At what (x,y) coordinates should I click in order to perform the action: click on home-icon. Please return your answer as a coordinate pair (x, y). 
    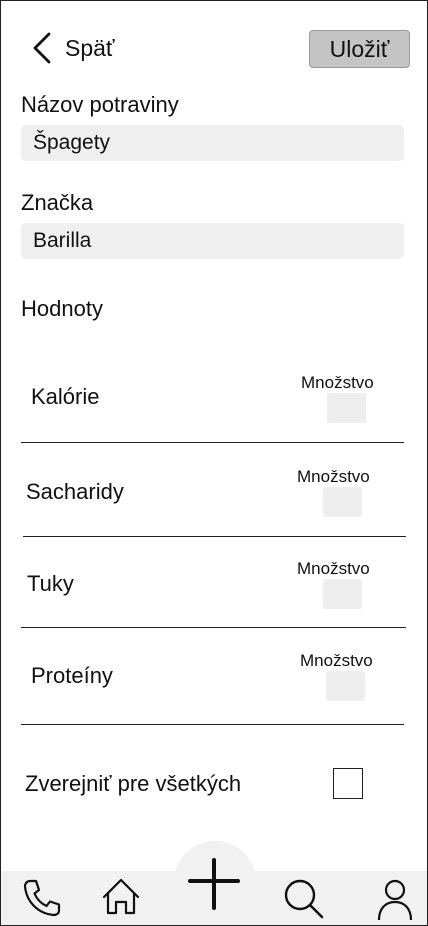
    Looking at the image, I should click on (121, 897).